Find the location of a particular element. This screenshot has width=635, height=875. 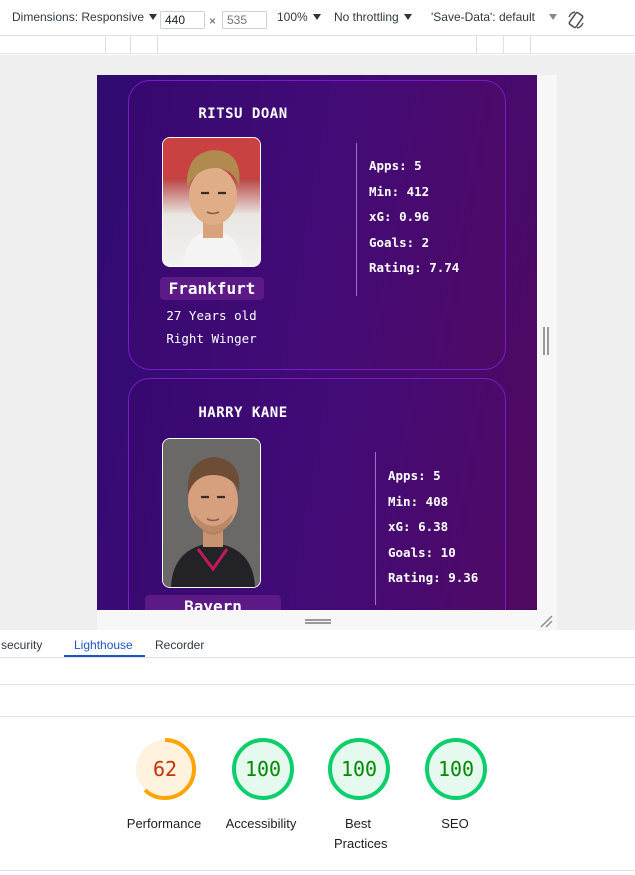

stat-xg: xG: 6.38 is located at coordinates (418, 527).